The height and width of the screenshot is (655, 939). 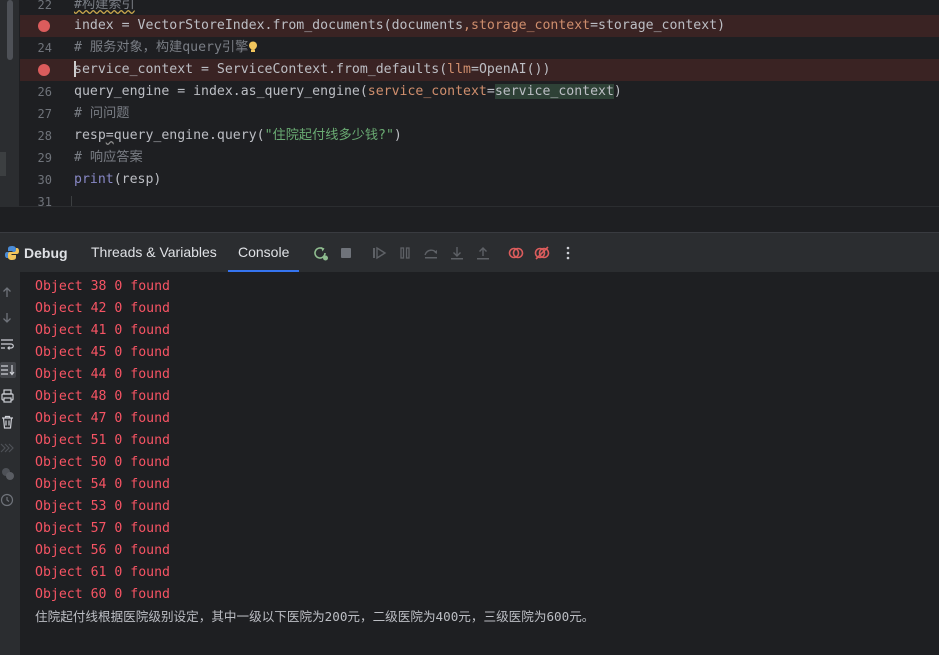 I want to click on line-number: 27, so click(x=44, y=114).